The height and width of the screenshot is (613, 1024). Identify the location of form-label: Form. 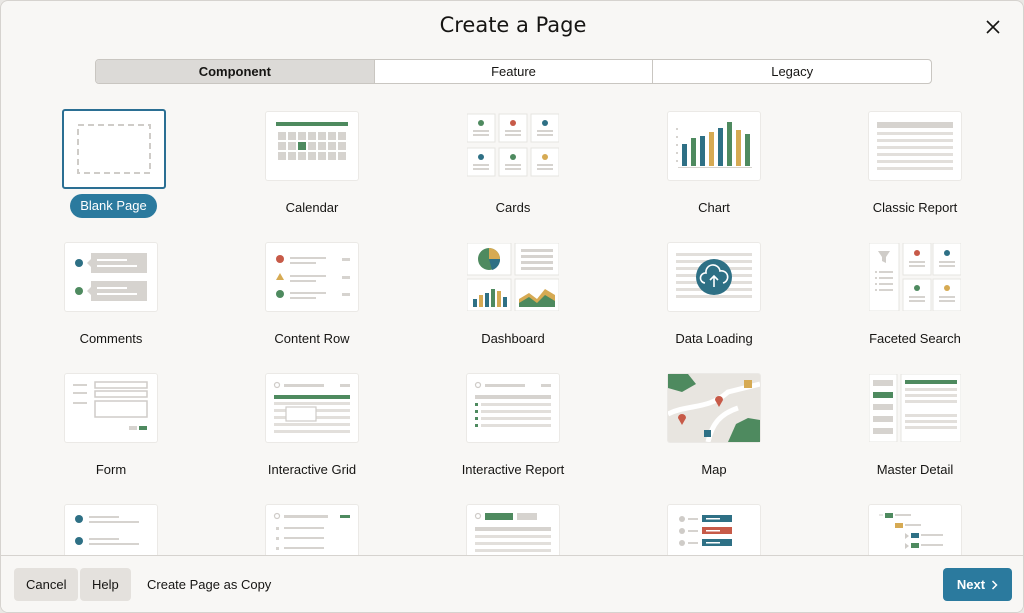
(111, 469).